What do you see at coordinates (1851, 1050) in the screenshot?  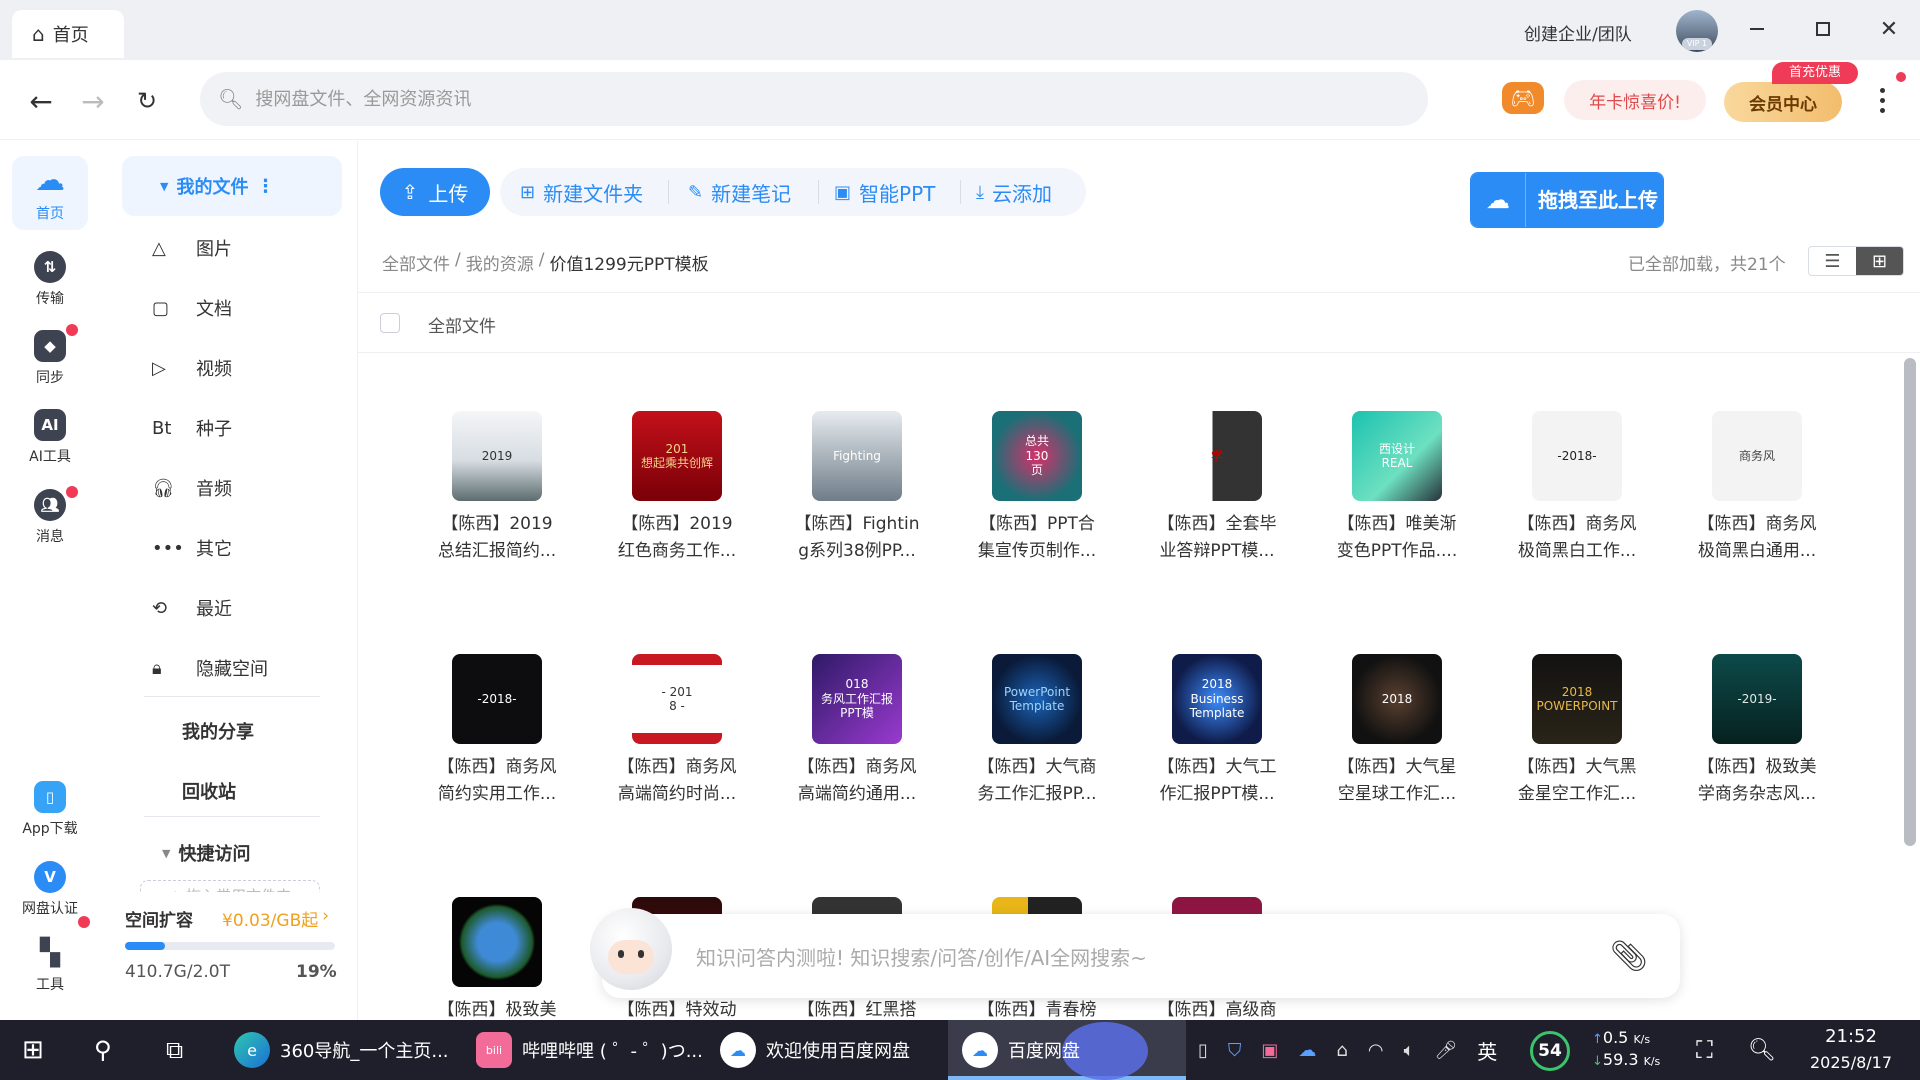 I see `clock: 21:52 2025/8/17` at bounding box center [1851, 1050].